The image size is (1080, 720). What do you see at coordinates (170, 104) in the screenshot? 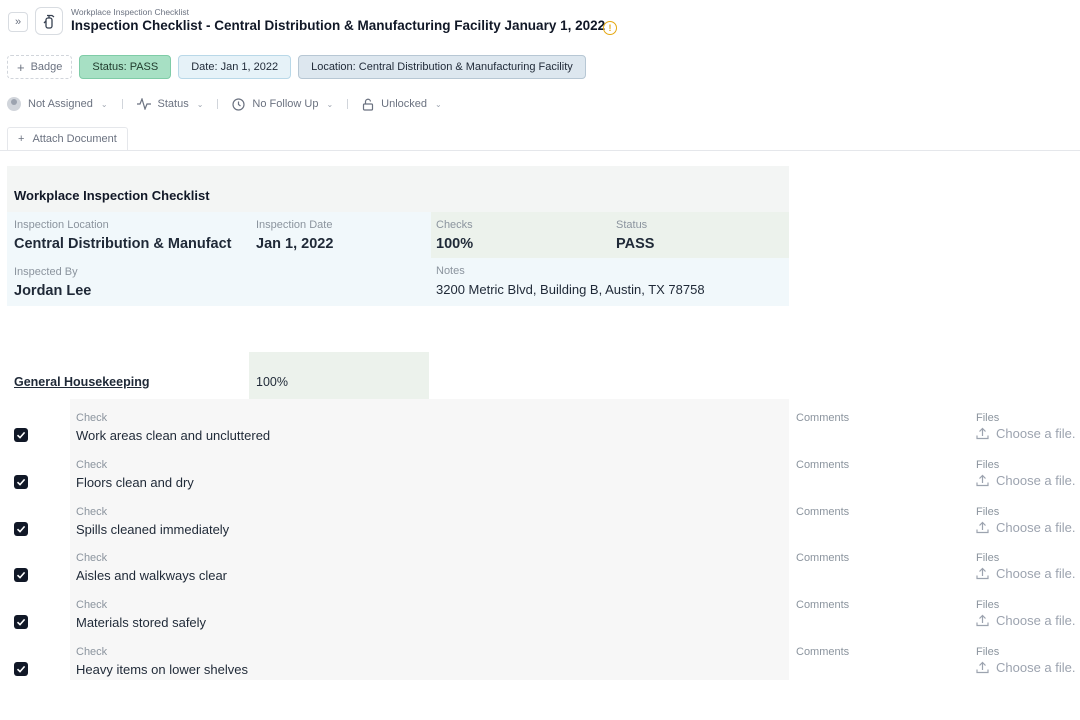
I see `status-dropdown: Status ⌄` at bounding box center [170, 104].